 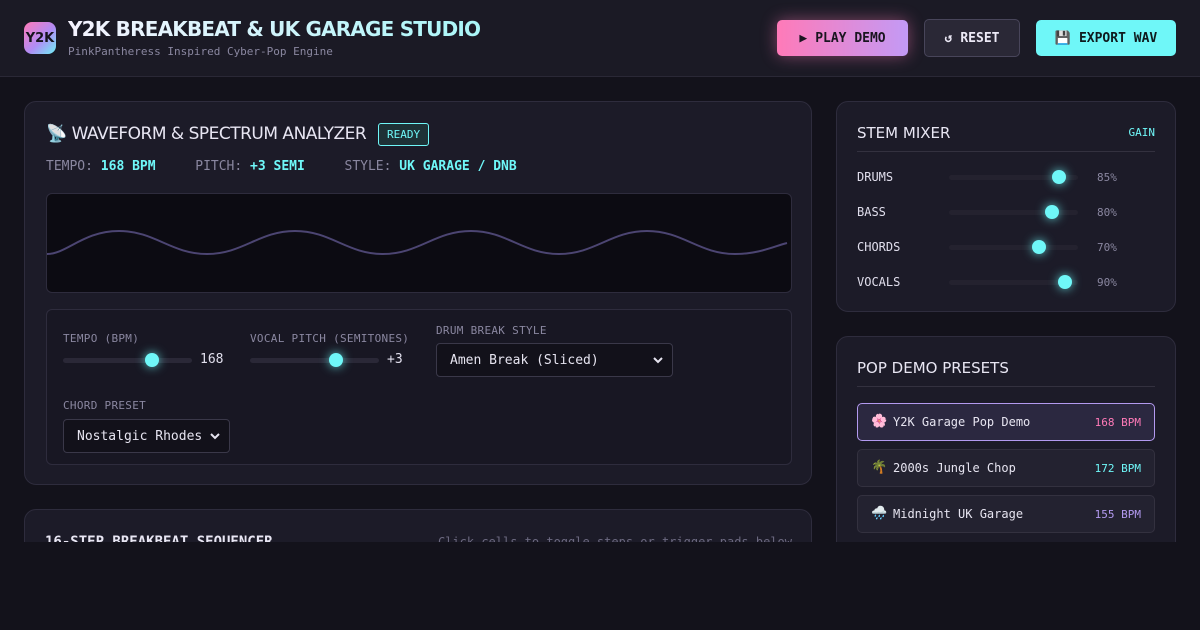 I want to click on analyzer-title: 📡 WAVEFORM & SPECTRUM ANALYZER, so click(x=206, y=134).